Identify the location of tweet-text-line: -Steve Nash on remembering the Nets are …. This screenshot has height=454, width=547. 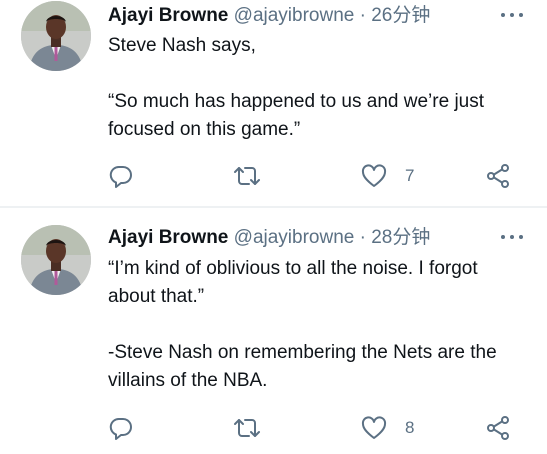
(302, 366).